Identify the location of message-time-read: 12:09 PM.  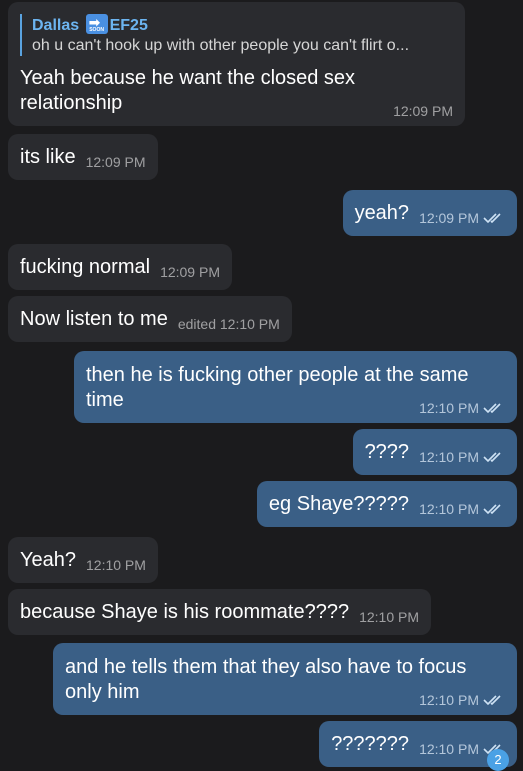
(462, 218).